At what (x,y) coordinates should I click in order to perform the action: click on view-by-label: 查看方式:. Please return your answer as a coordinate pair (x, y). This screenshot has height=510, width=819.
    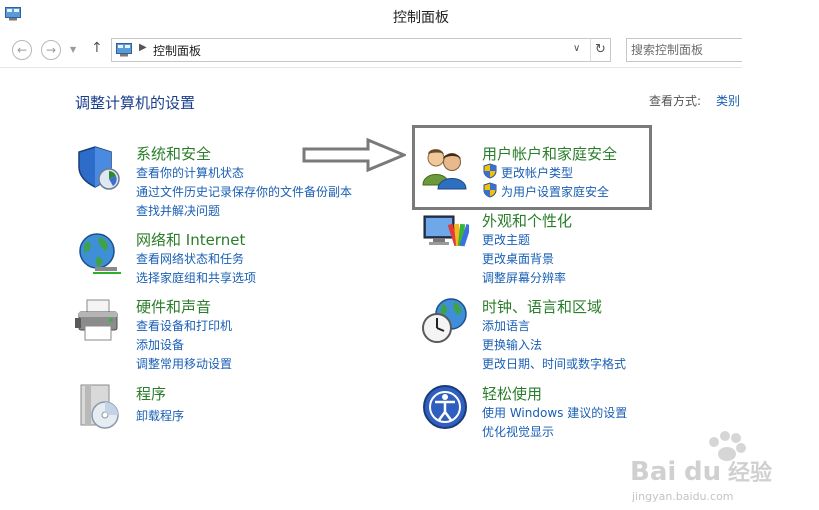
    Looking at the image, I should click on (675, 101).